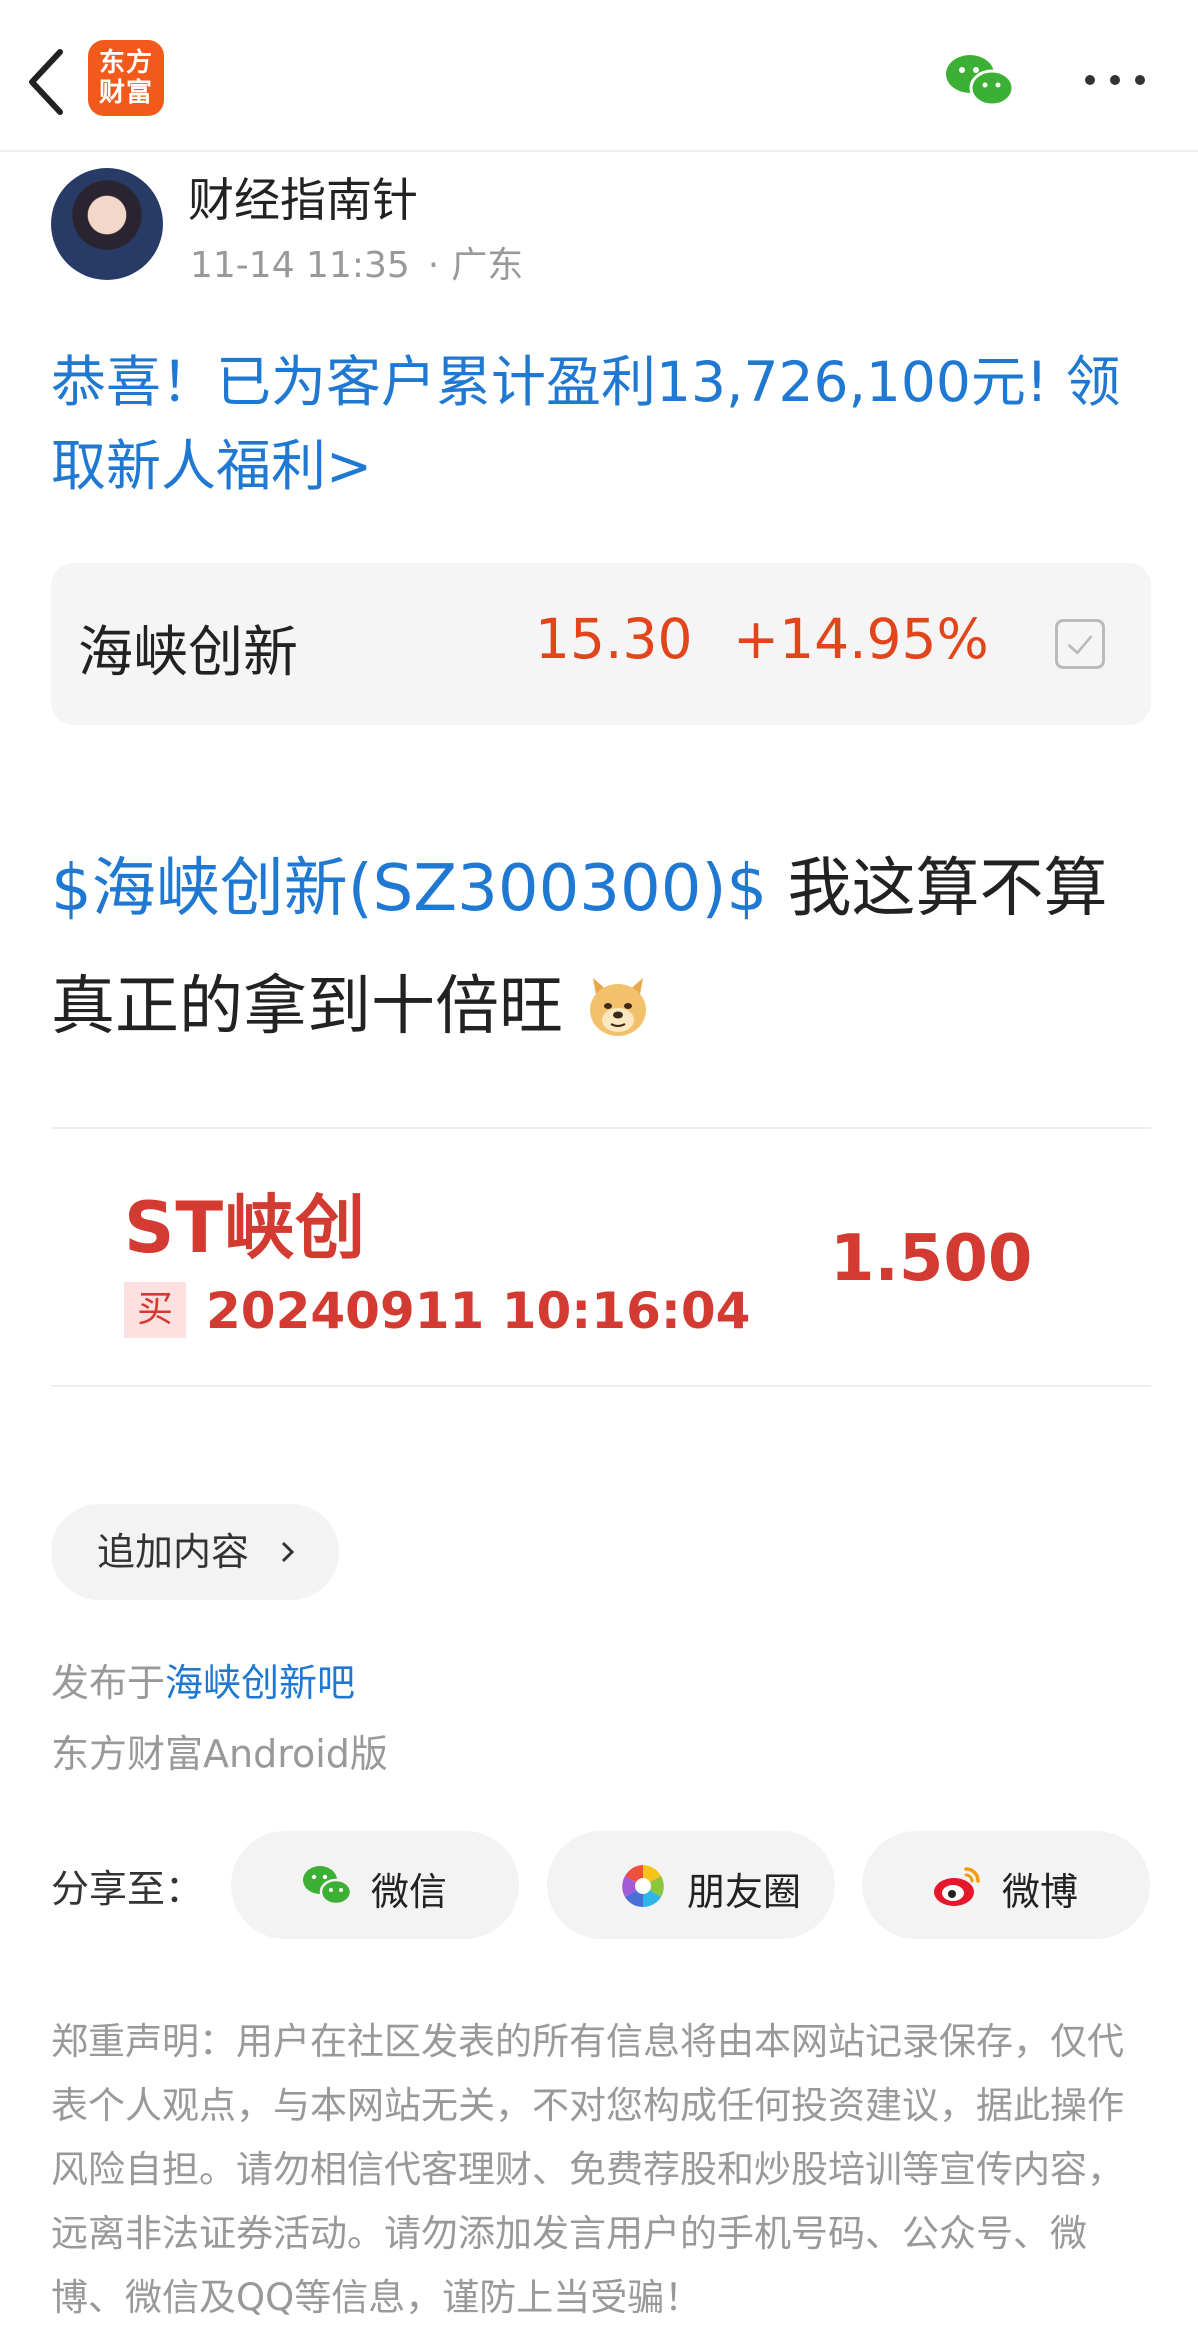 The image size is (1198, 2349). Describe the element at coordinates (744, 1892) in the screenshot. I see `share-moments-label: 朋友圈` at that location.